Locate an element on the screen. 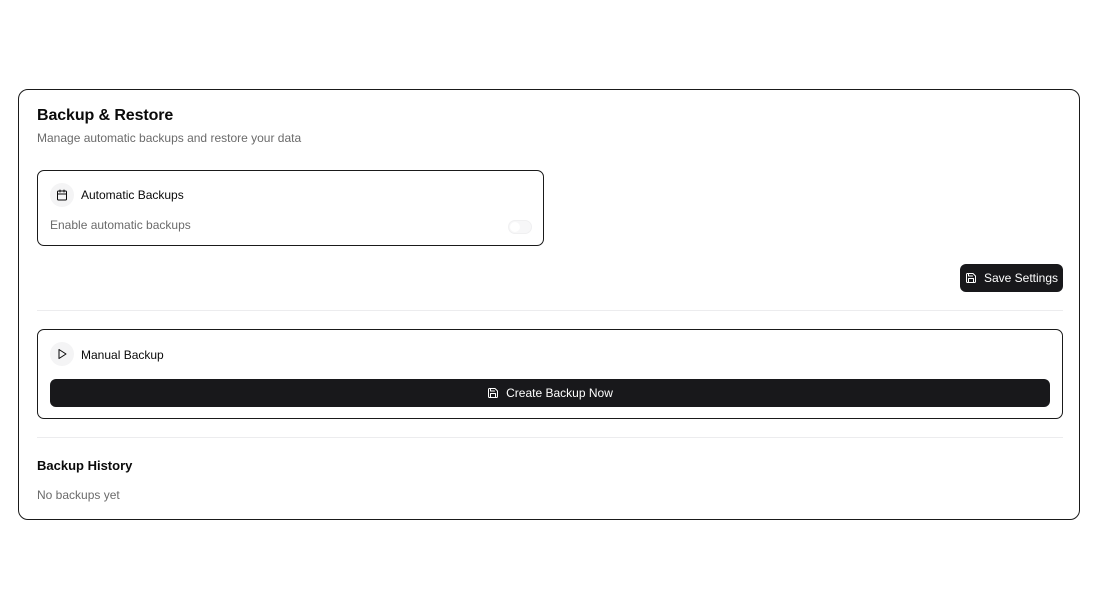 The image size is (1100, 611). backup-history-empty-state: No backups yet is located at coordinates (78, 495).